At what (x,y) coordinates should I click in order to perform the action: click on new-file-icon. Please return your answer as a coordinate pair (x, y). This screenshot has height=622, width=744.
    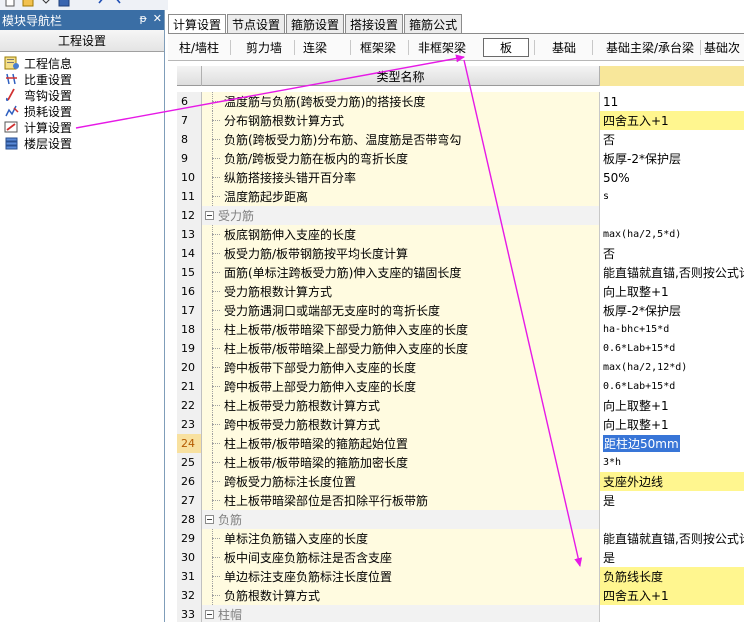
    Looking at the image, I should click on (10, 3).